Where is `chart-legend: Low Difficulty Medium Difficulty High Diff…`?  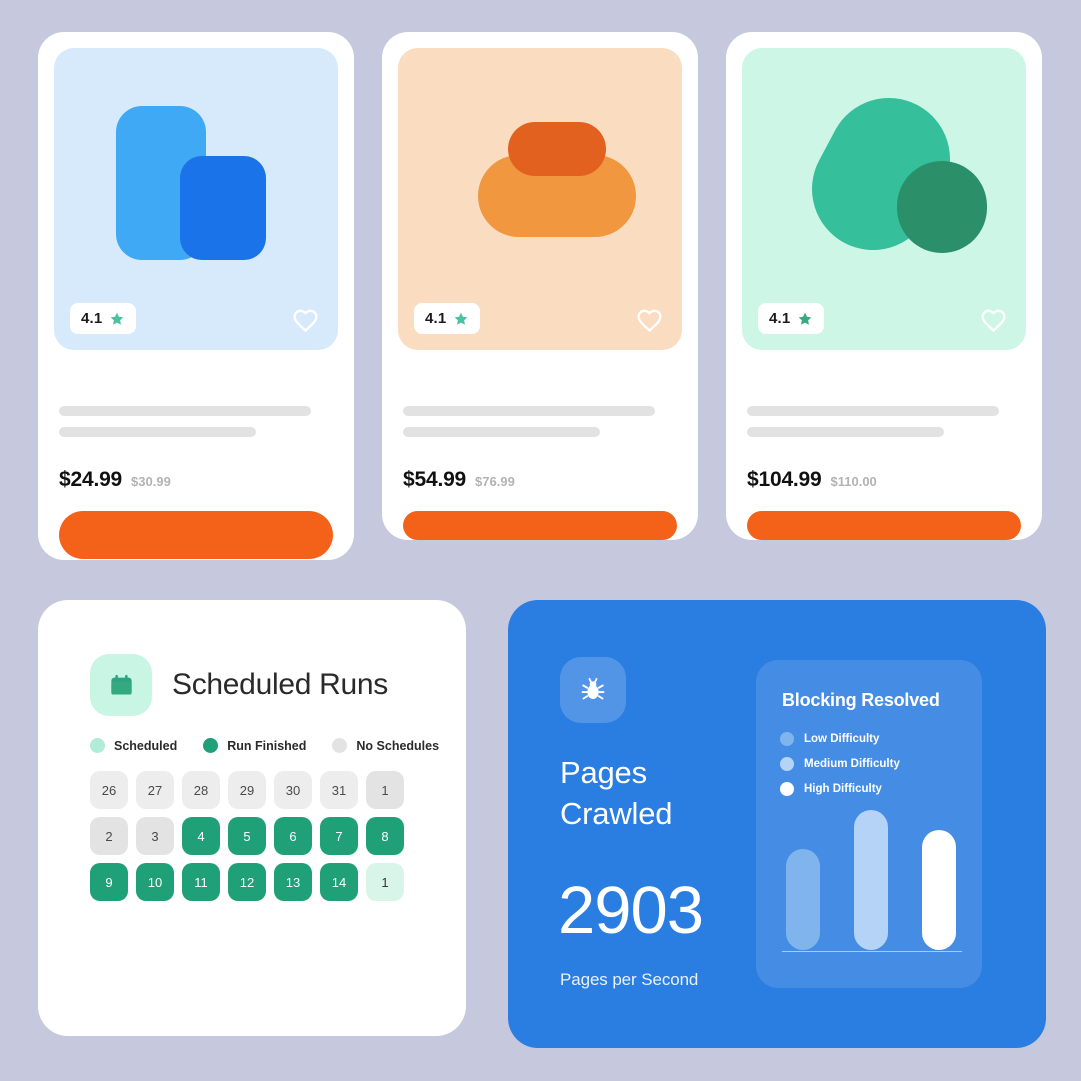
chart-legend: Low Difficulty Medium Difficulty High Diff… is located at coordinates (840, 764).